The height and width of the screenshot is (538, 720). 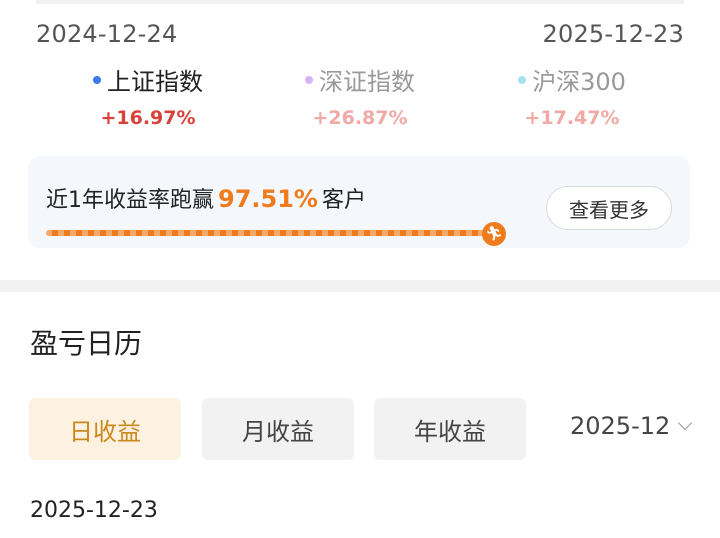 I want to click on tab-yearly-profit: 年收益, so click(x=450, y=429).